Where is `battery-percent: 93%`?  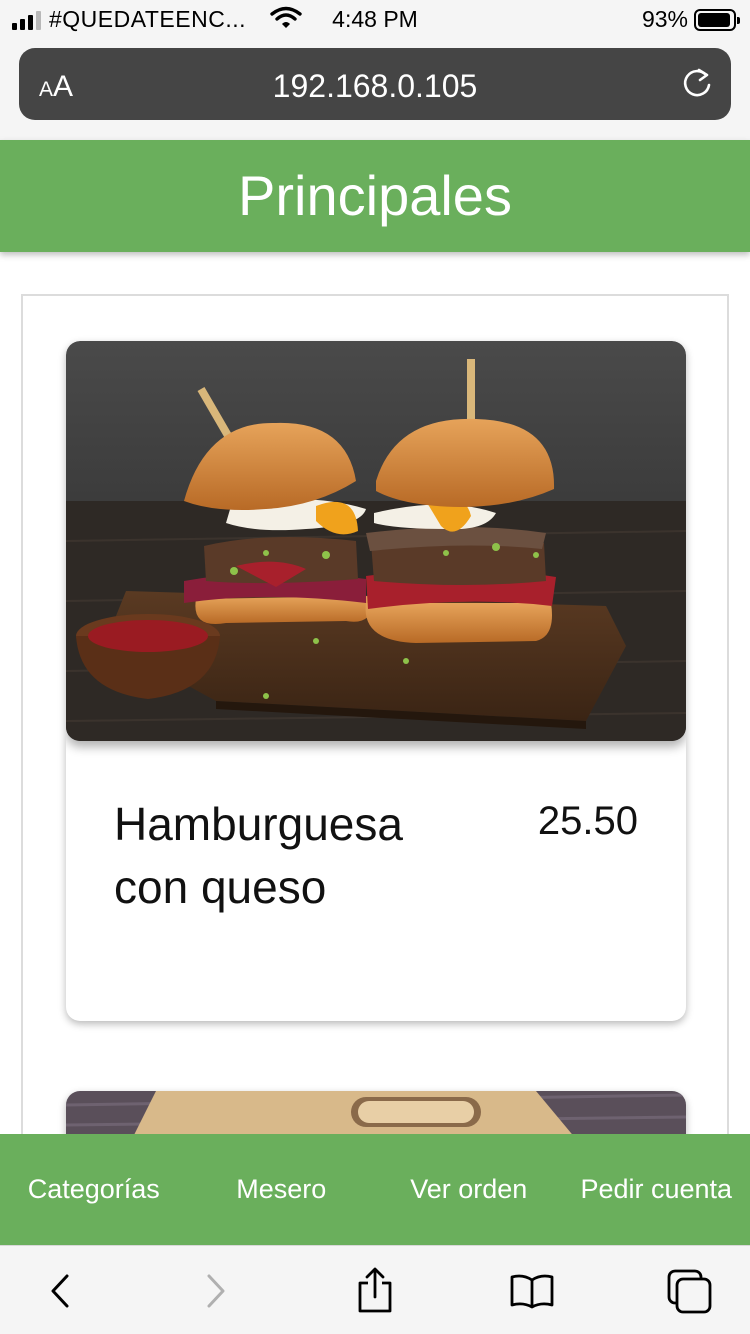
battery-percent: 93% is located at coordinates (664, 19).